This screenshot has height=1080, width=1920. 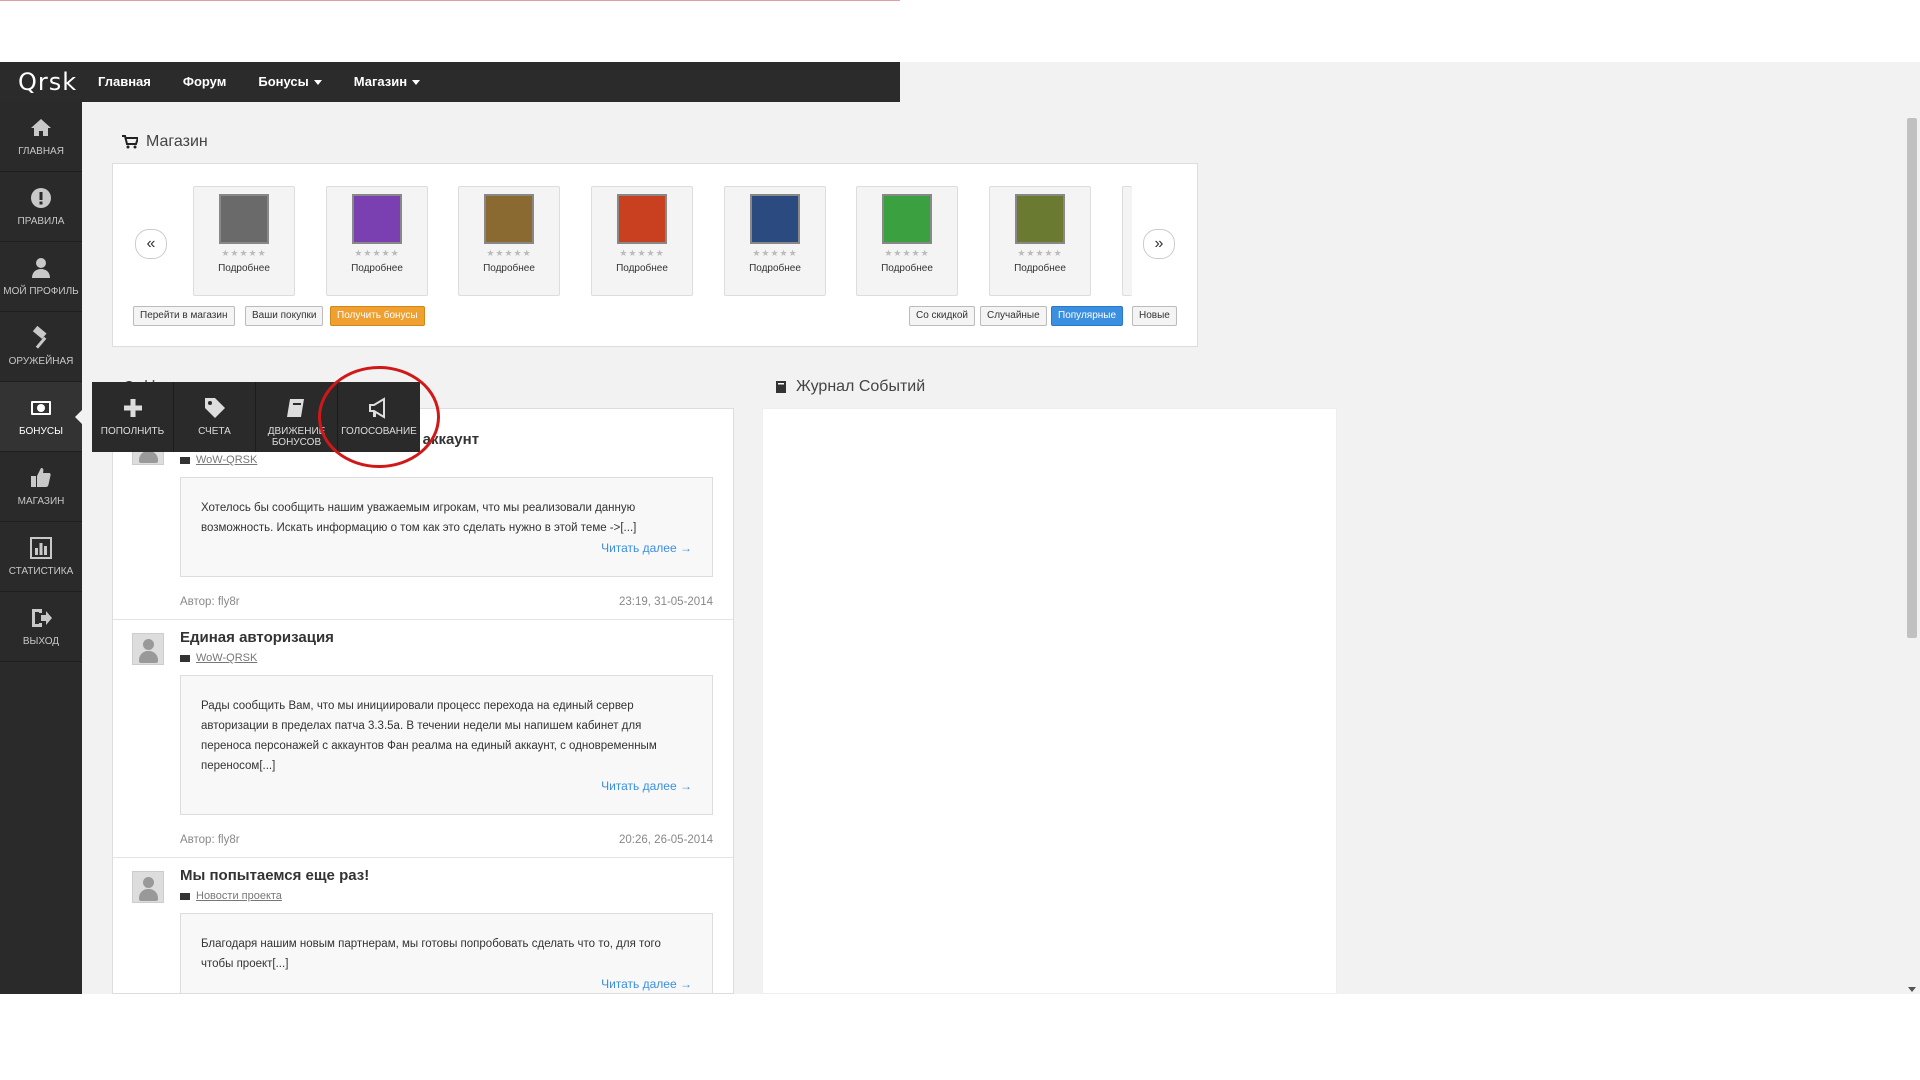 What do you see at coordinates (1127, 241) in the screenshot?
I see `shop-item-partial` at bounding box center [1127, 241].